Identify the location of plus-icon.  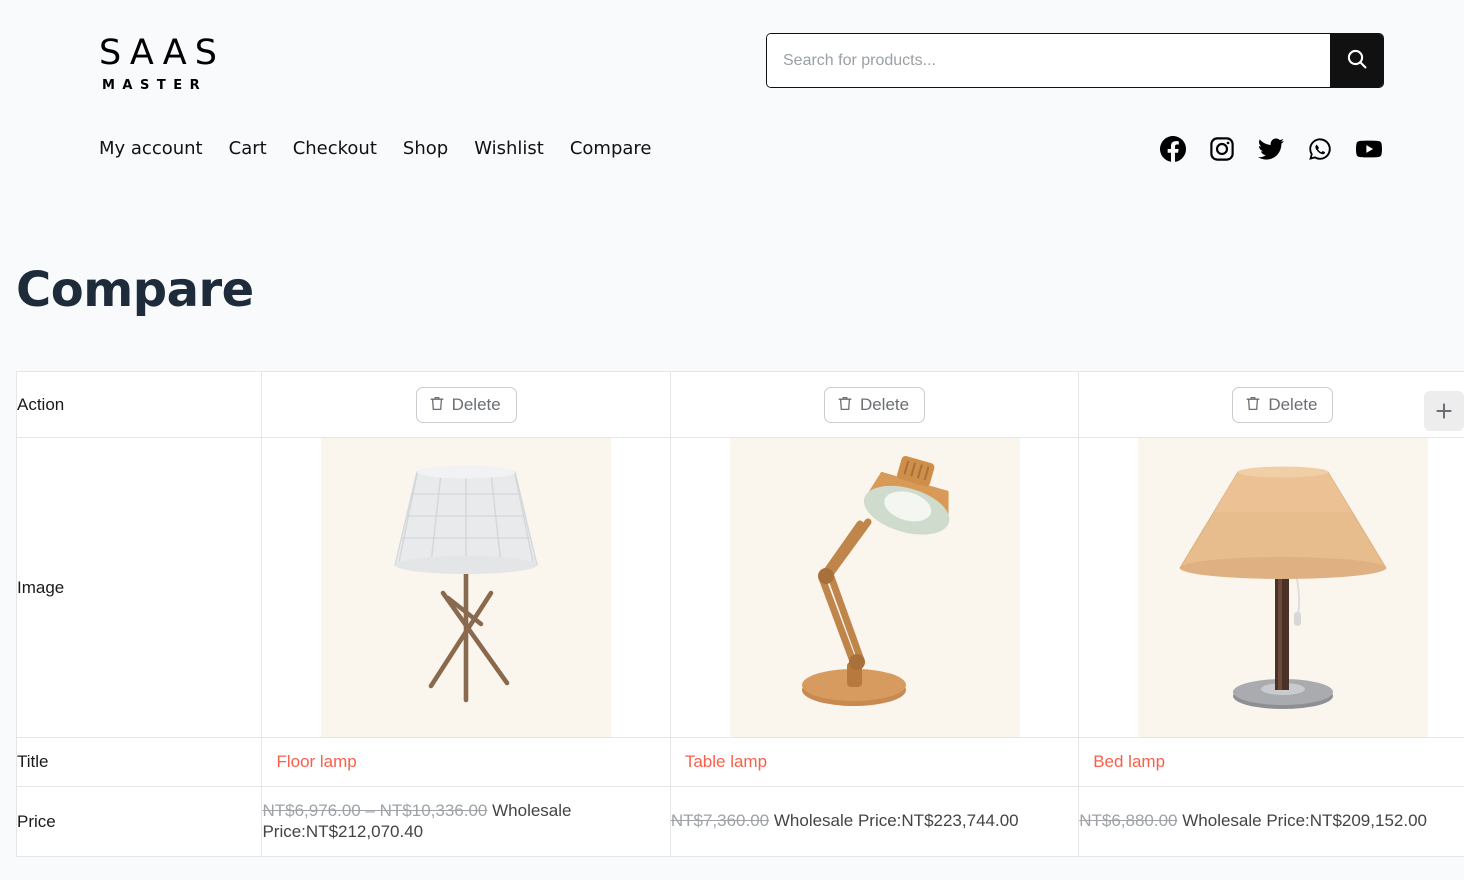
(1444, 411).